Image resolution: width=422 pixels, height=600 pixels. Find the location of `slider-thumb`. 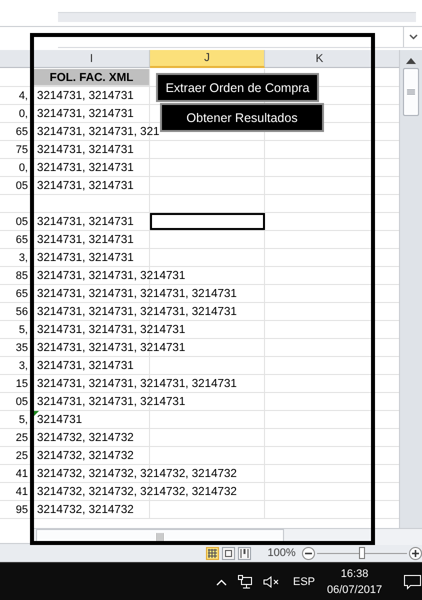

slider-thumb is located at coordinates (361, 553).